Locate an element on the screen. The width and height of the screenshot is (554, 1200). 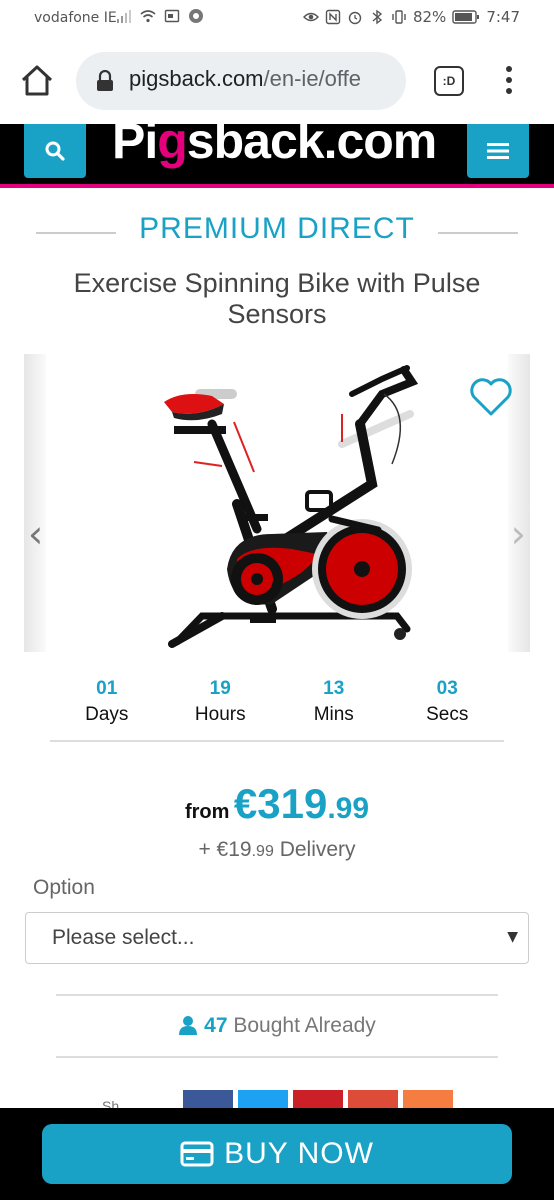
facebook-share-button is located at coordinates (208, 1100).